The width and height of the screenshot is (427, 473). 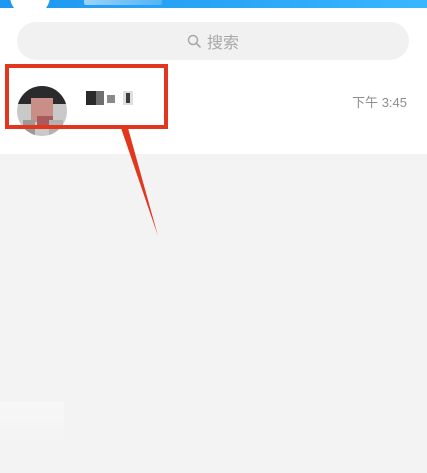 I want to click on search-bar: 搜索, so click(x=213, y=41).